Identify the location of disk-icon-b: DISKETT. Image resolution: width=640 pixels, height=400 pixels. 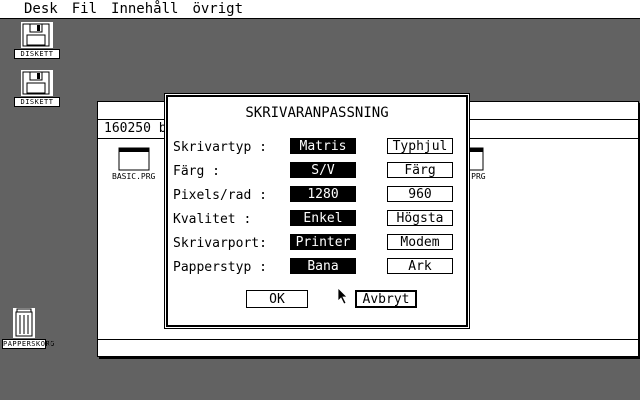
(37, 88).